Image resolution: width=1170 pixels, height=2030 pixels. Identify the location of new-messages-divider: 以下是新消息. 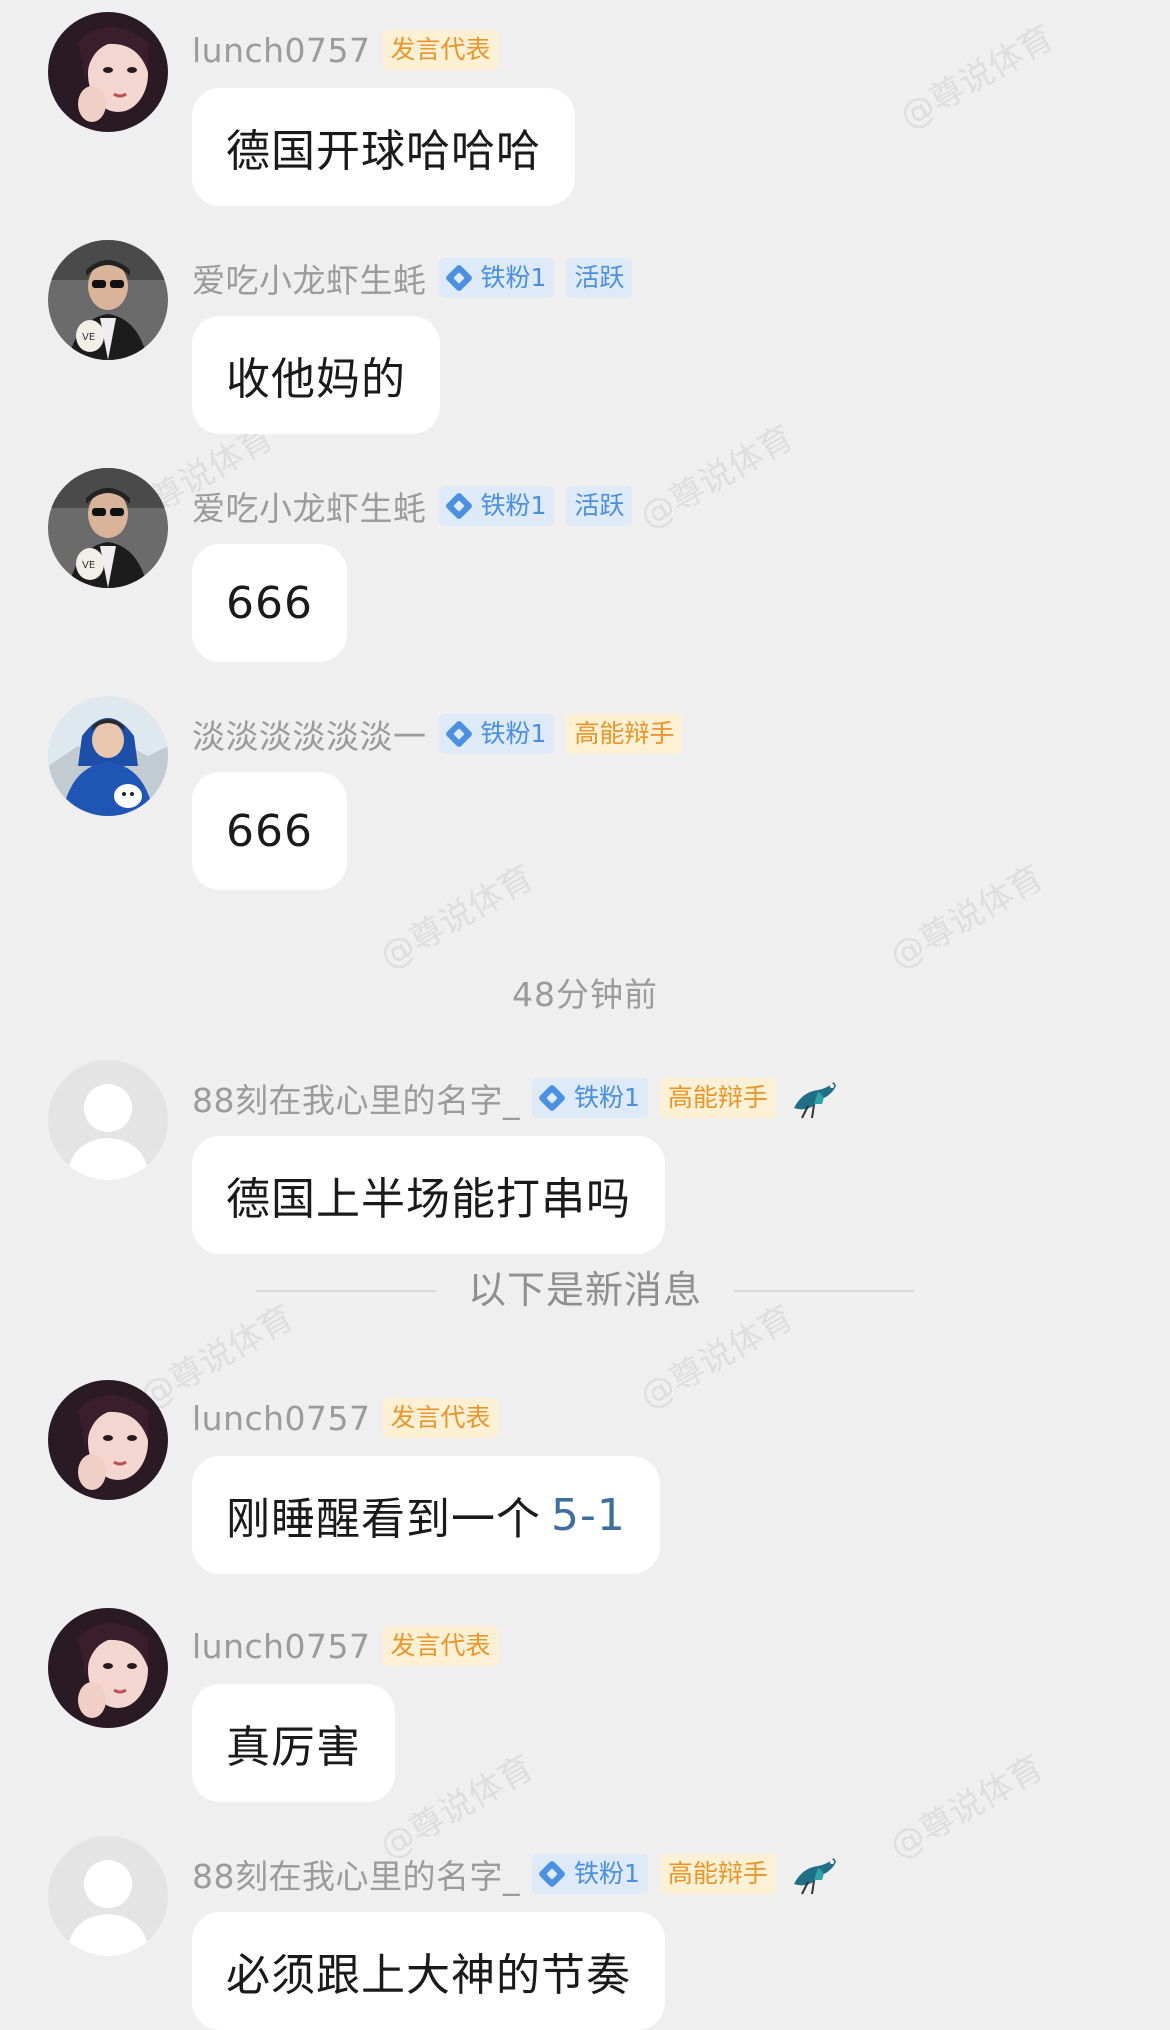
(585, 1290).